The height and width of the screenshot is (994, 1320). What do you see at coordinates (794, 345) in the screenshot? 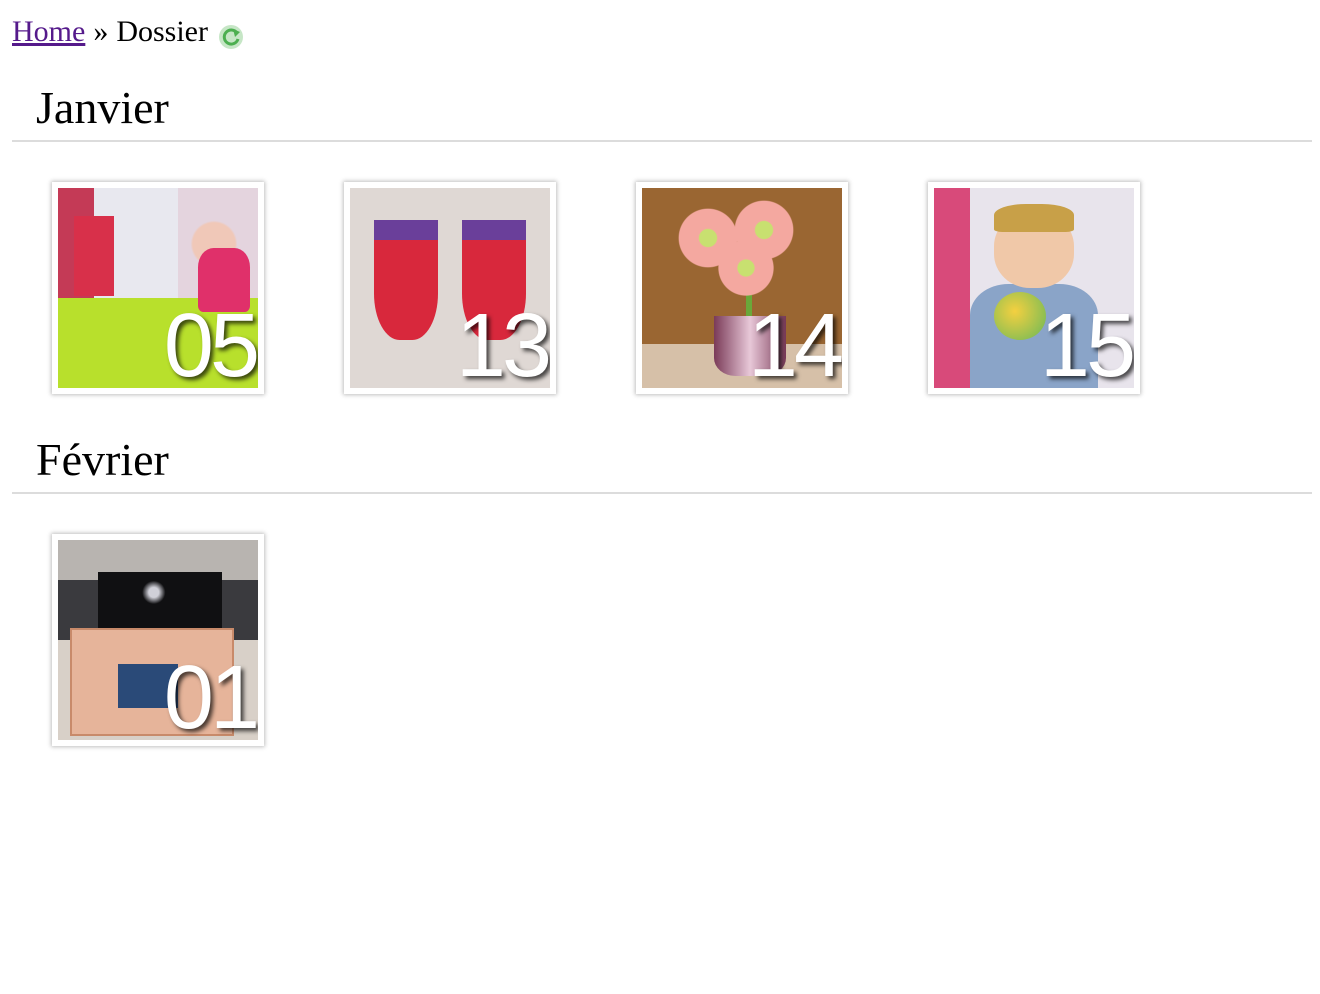
I see `day-label: 14` at bounding box center [794, 345].